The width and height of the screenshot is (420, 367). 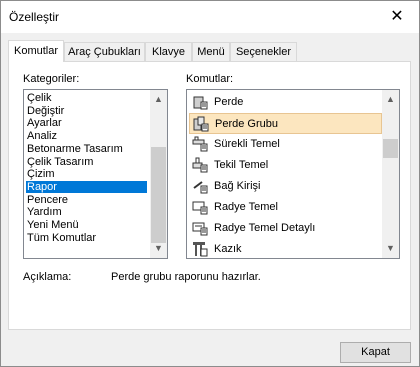 What do you see at coordinates (228, 249) in the screenshot?
I see `command-label: Kazık` at bounding box center [228, 249].